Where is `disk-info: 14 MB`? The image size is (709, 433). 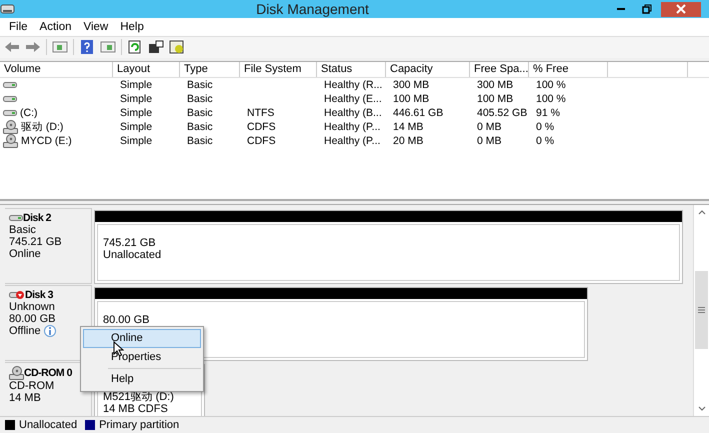 disk-info: 14 MB is located at coordinates (25, 398).